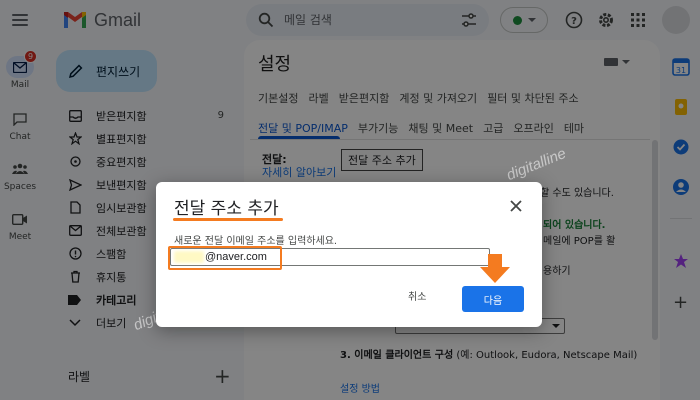 The height and width of the screenshot is (400, 700). What do you see at coordinates (495, 268) in the screenshot?
I see `arrow-down-icon` at bounding box center [495, 268].